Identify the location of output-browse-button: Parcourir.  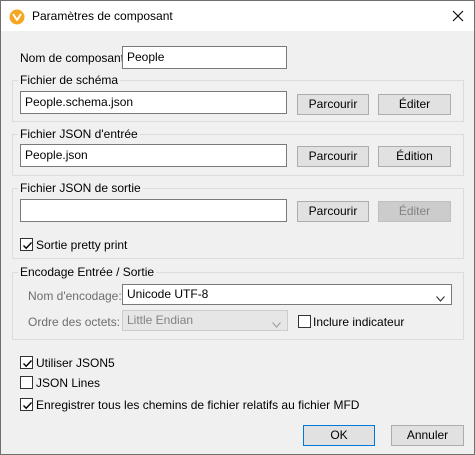
(333, 211).